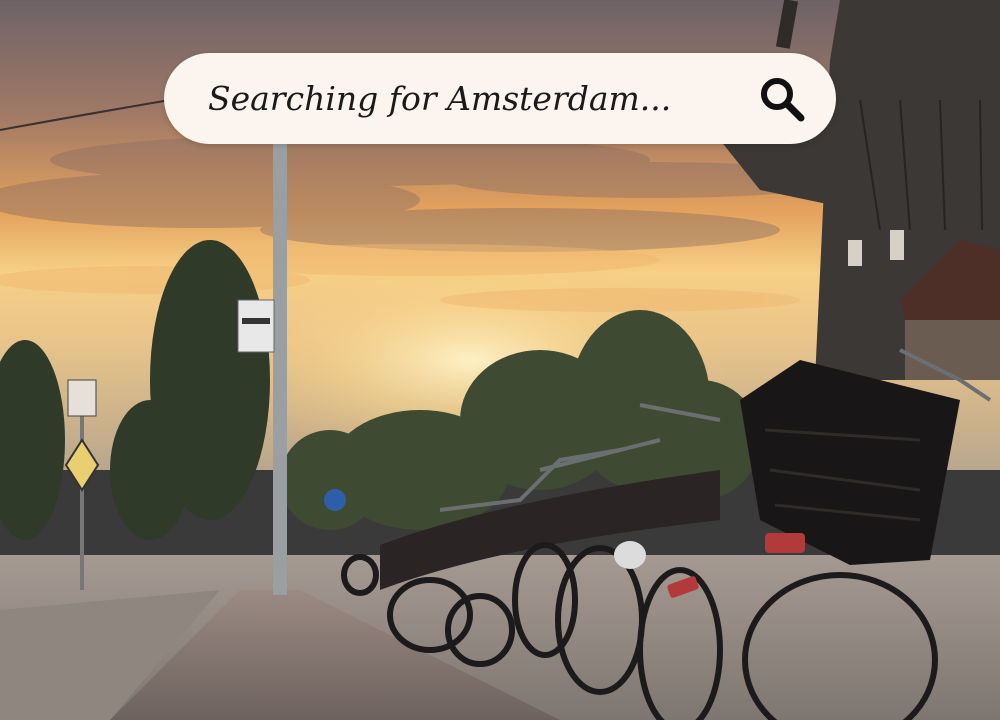 The height and width of the screenshot is (720, 1000). I want to click on search-icon, so click(783, 100).